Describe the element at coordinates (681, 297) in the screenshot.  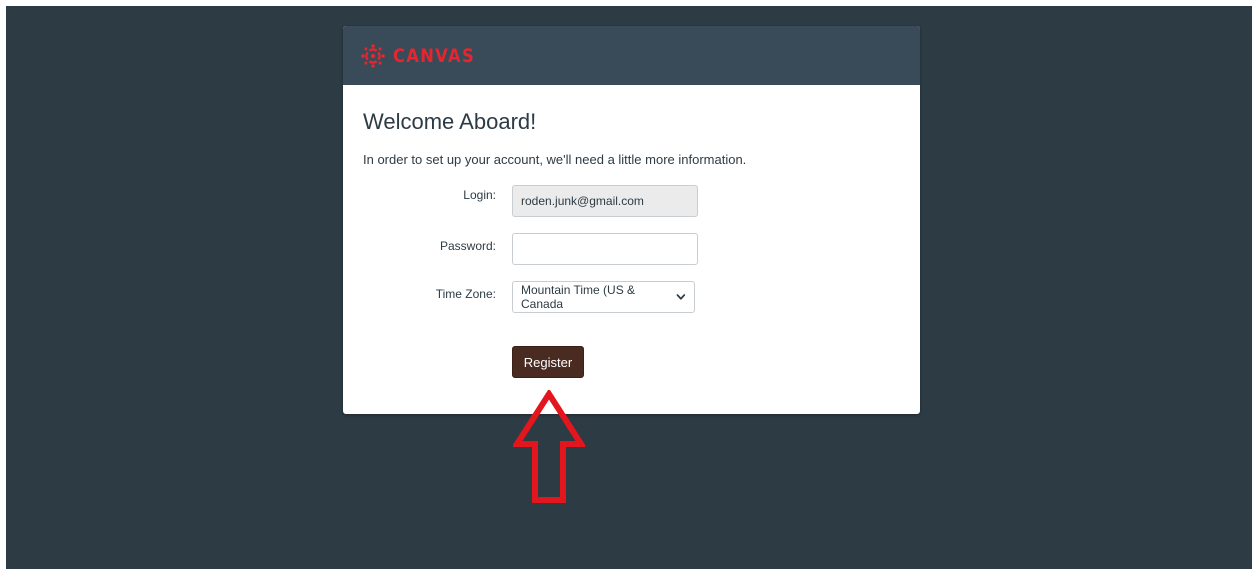
I see `chevron-down-icon` at that location.